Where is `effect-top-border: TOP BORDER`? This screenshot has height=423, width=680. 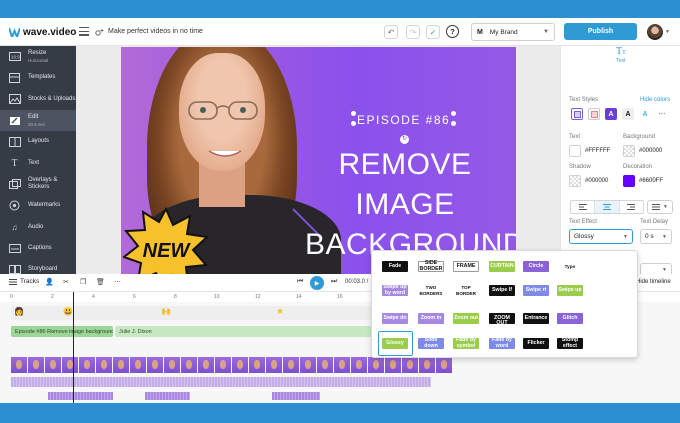 effect-top-border: TOP BORDER is located at coordinates (466, 290).